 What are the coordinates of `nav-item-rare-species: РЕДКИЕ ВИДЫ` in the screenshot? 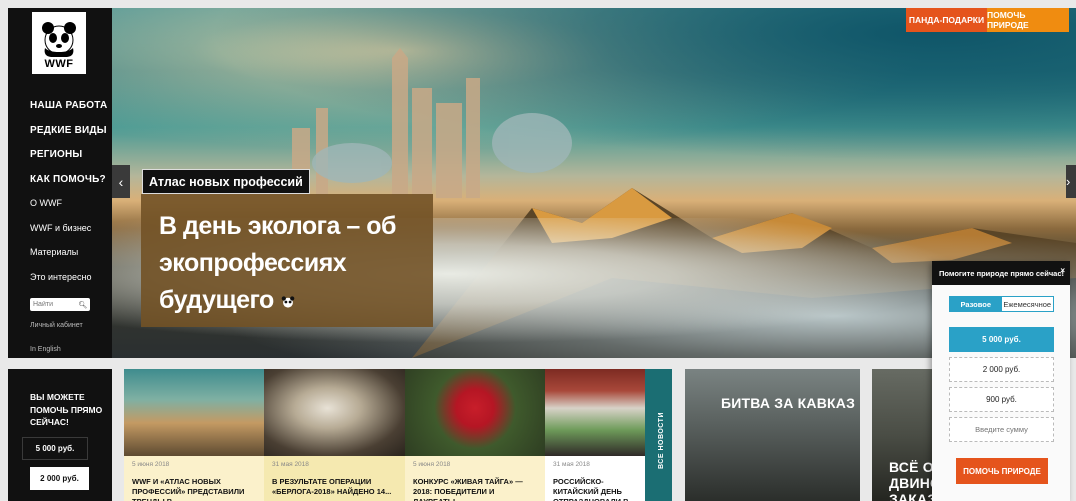 It's located at (68, 137).